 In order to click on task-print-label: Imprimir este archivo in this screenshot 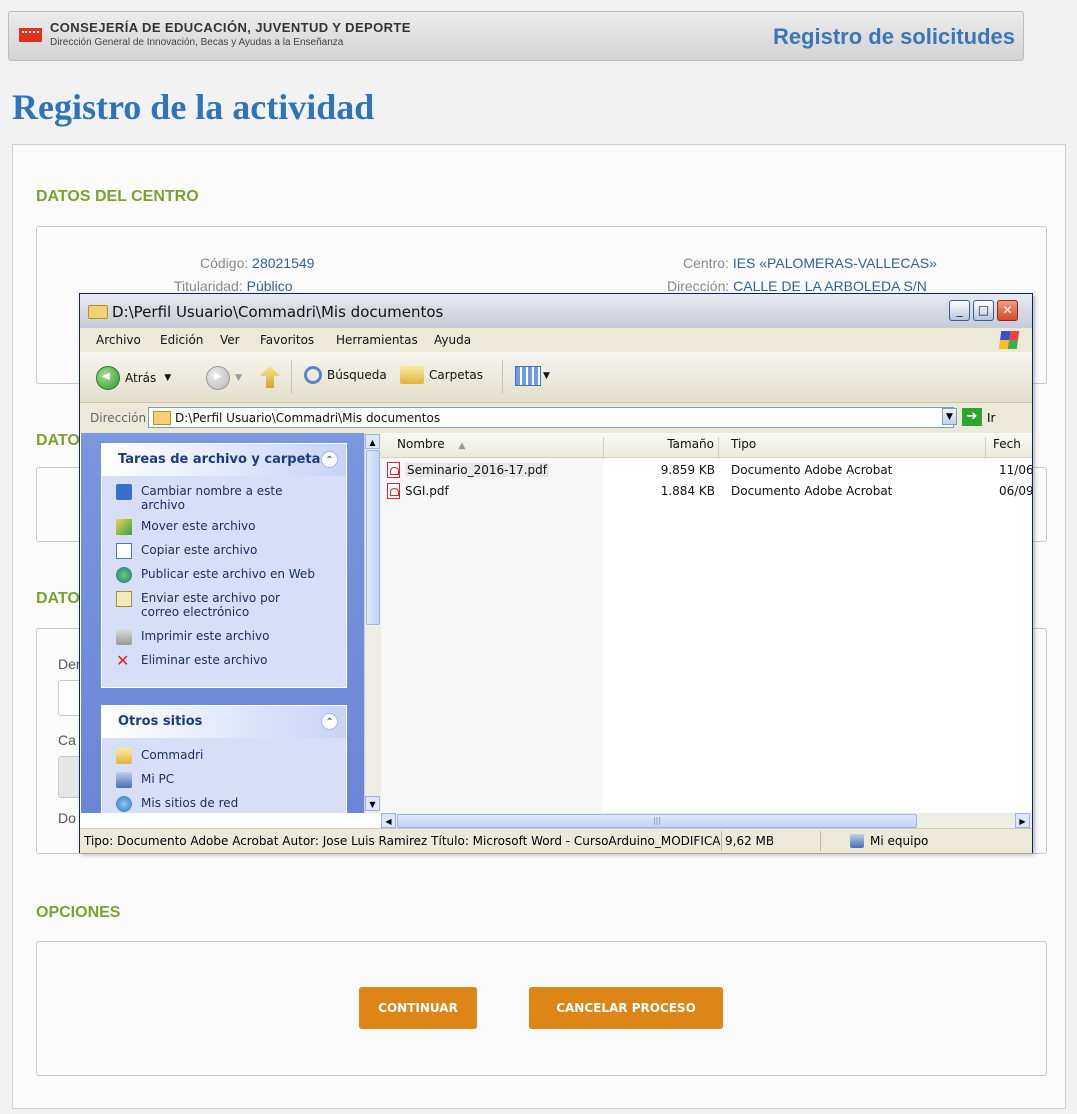, I will do `click(205, 636)`.